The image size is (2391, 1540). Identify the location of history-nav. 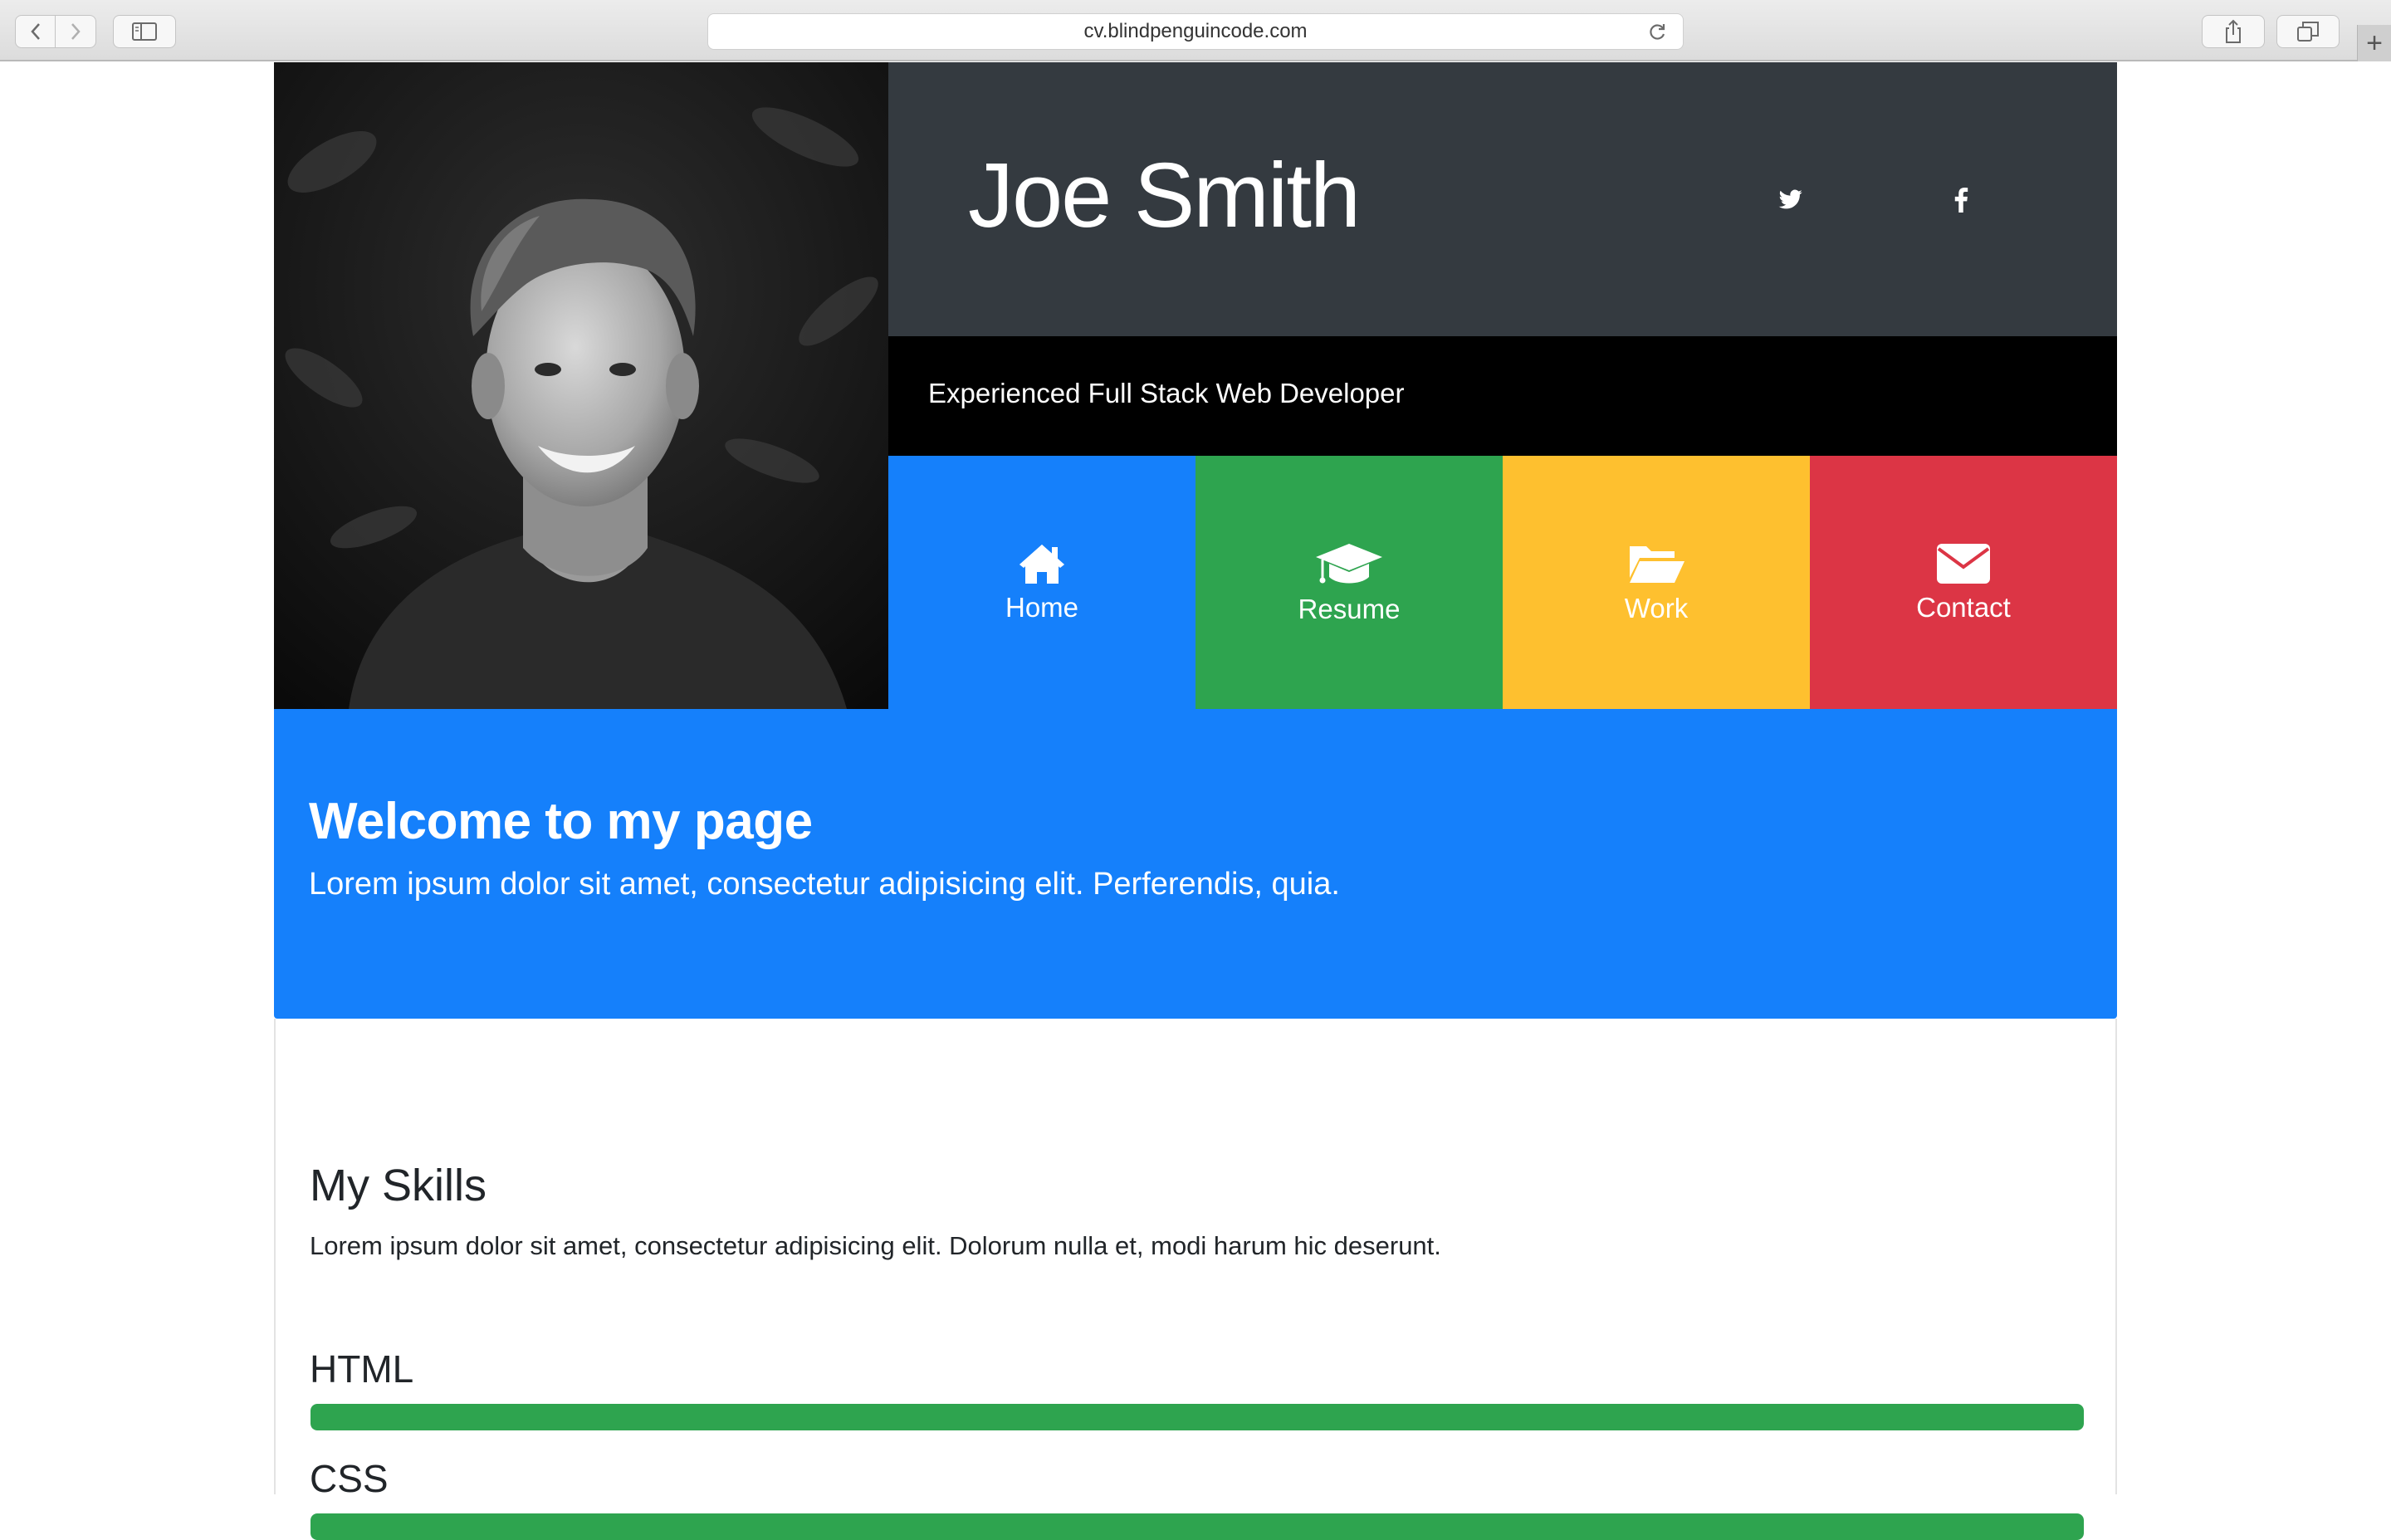
(55, 32).